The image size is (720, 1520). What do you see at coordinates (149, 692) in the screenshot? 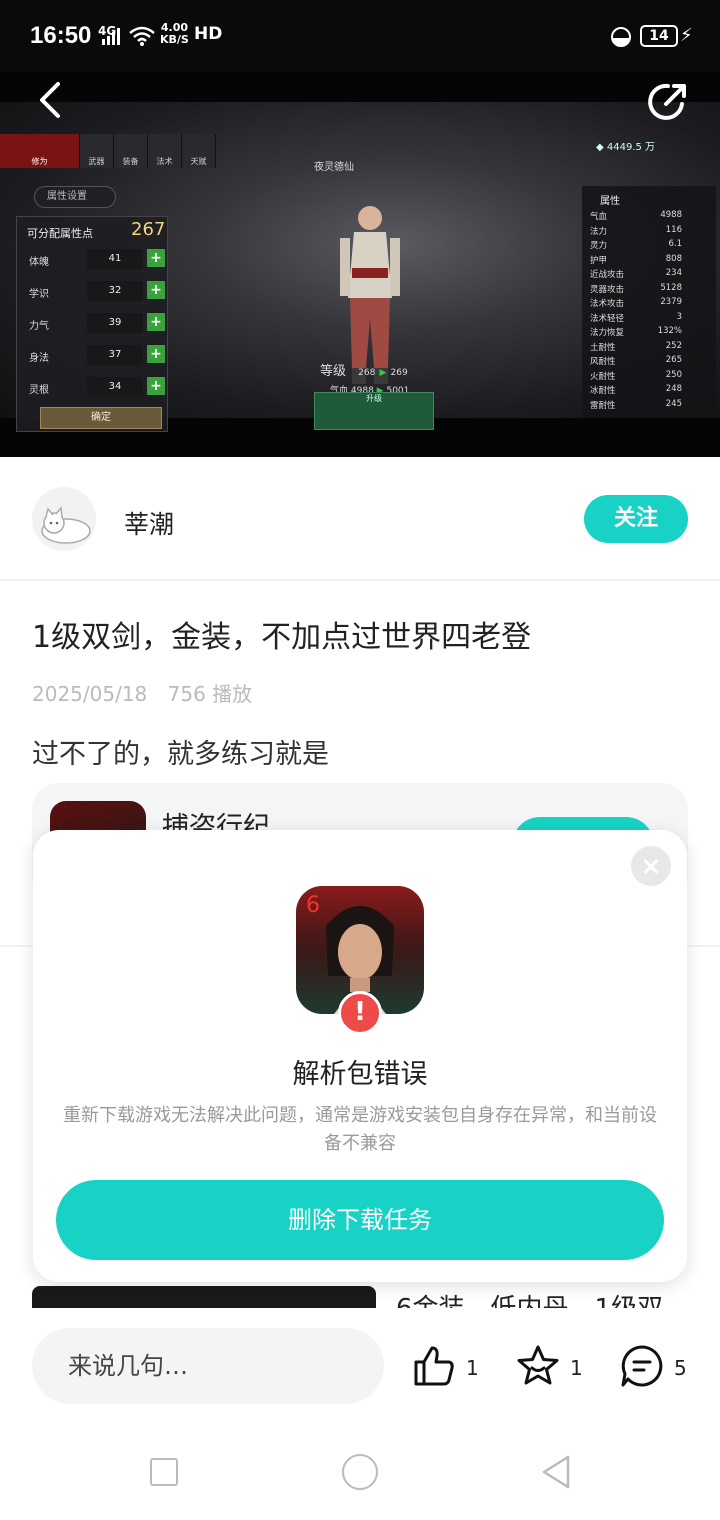
I see `post-meta: 2025/05/18 756 播放` at bounding box center [149, 692].